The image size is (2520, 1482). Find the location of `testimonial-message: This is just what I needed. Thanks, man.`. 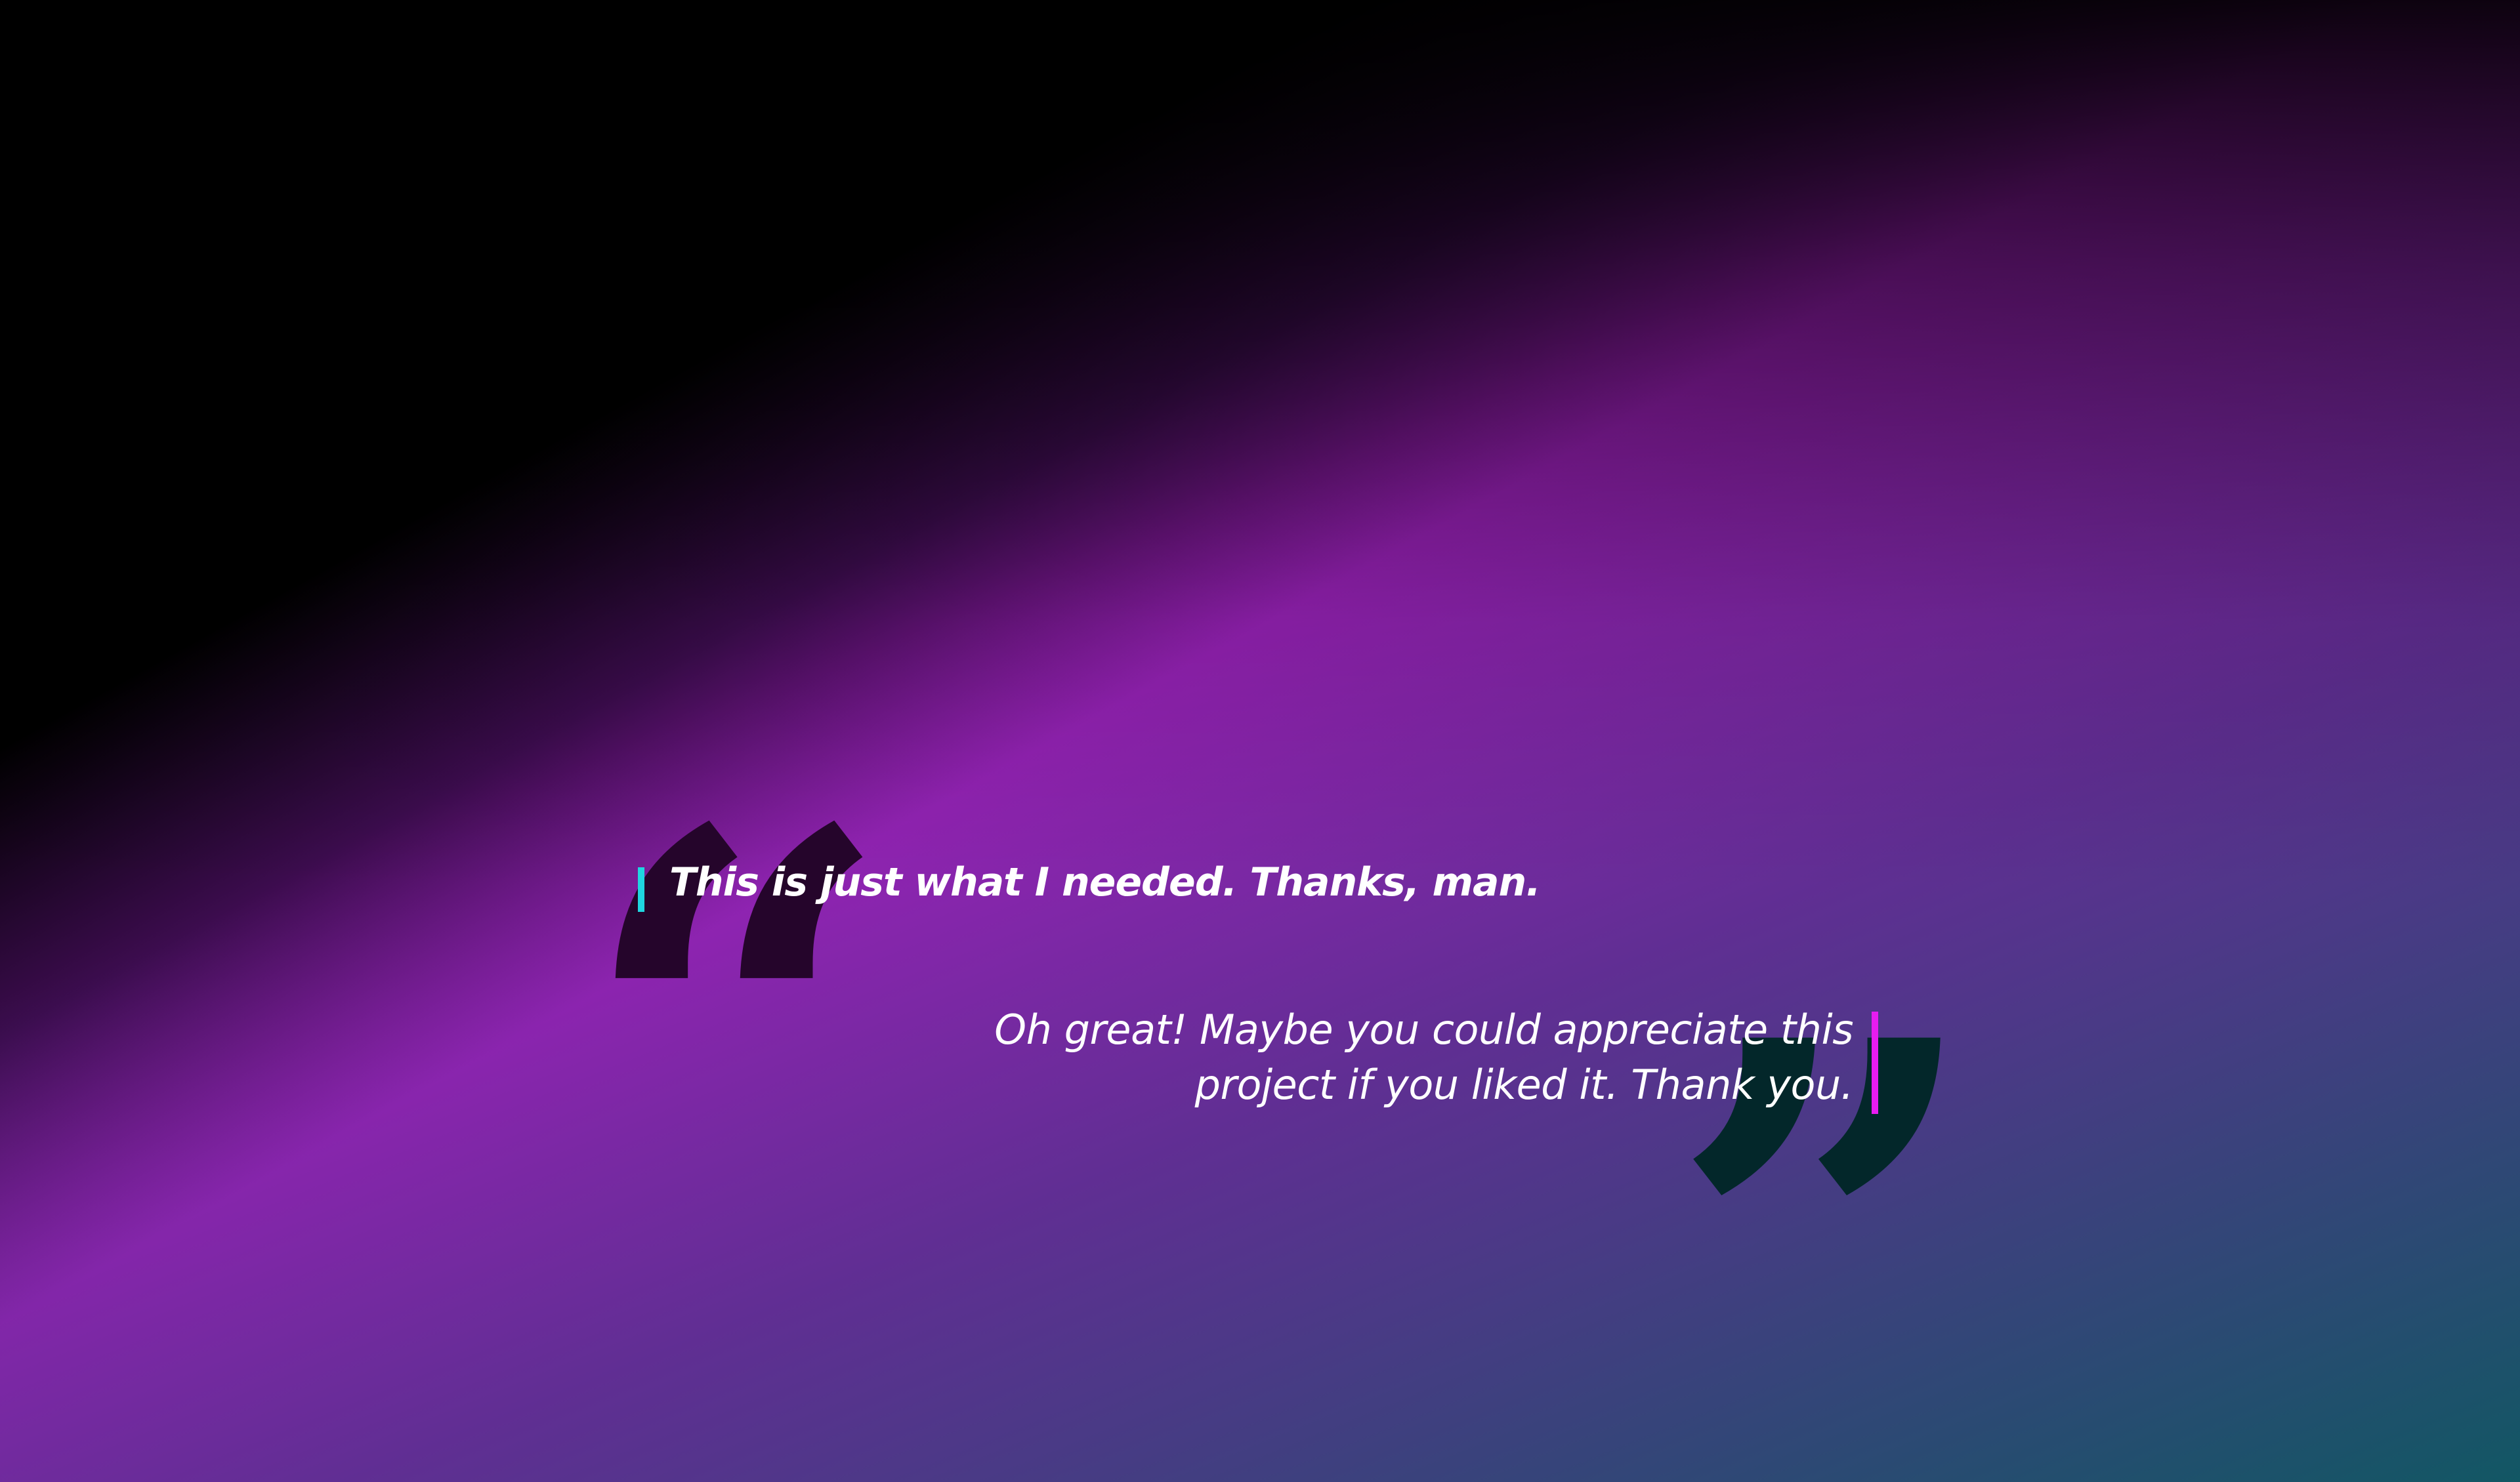

testimonial-message: This is just what I needed. Thanks, man. is located at coordinates (1105, 882).